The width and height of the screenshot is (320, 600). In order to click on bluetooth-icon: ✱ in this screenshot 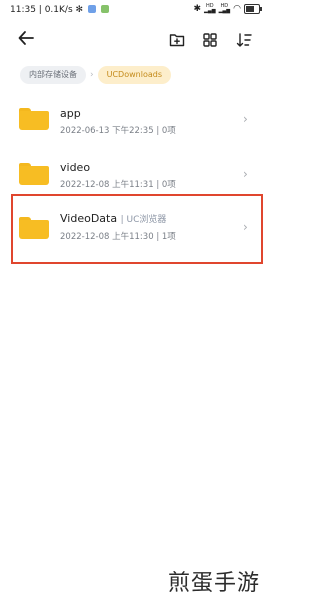, I will do `click(197, 9)`.